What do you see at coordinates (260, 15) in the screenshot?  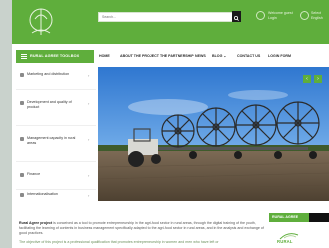 I see `user-icon` at bounding box center [260, 15].